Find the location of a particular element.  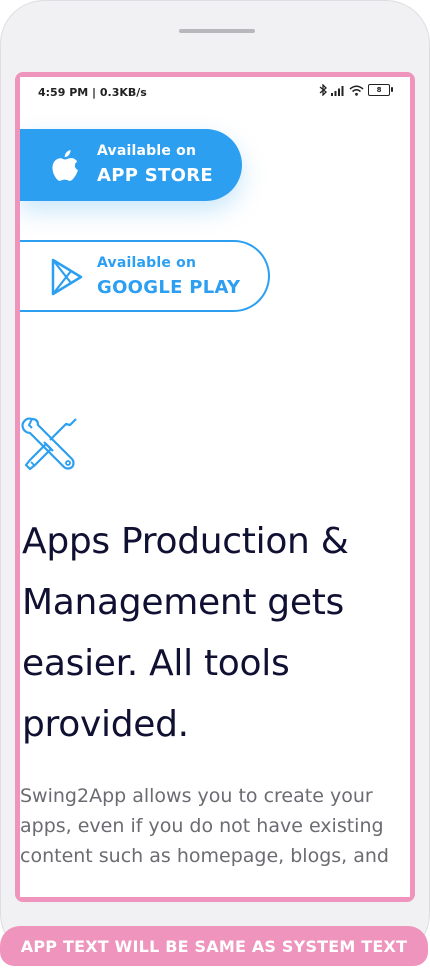

app-store-button: Available on APP STORE is located at coordinates (131, 165).